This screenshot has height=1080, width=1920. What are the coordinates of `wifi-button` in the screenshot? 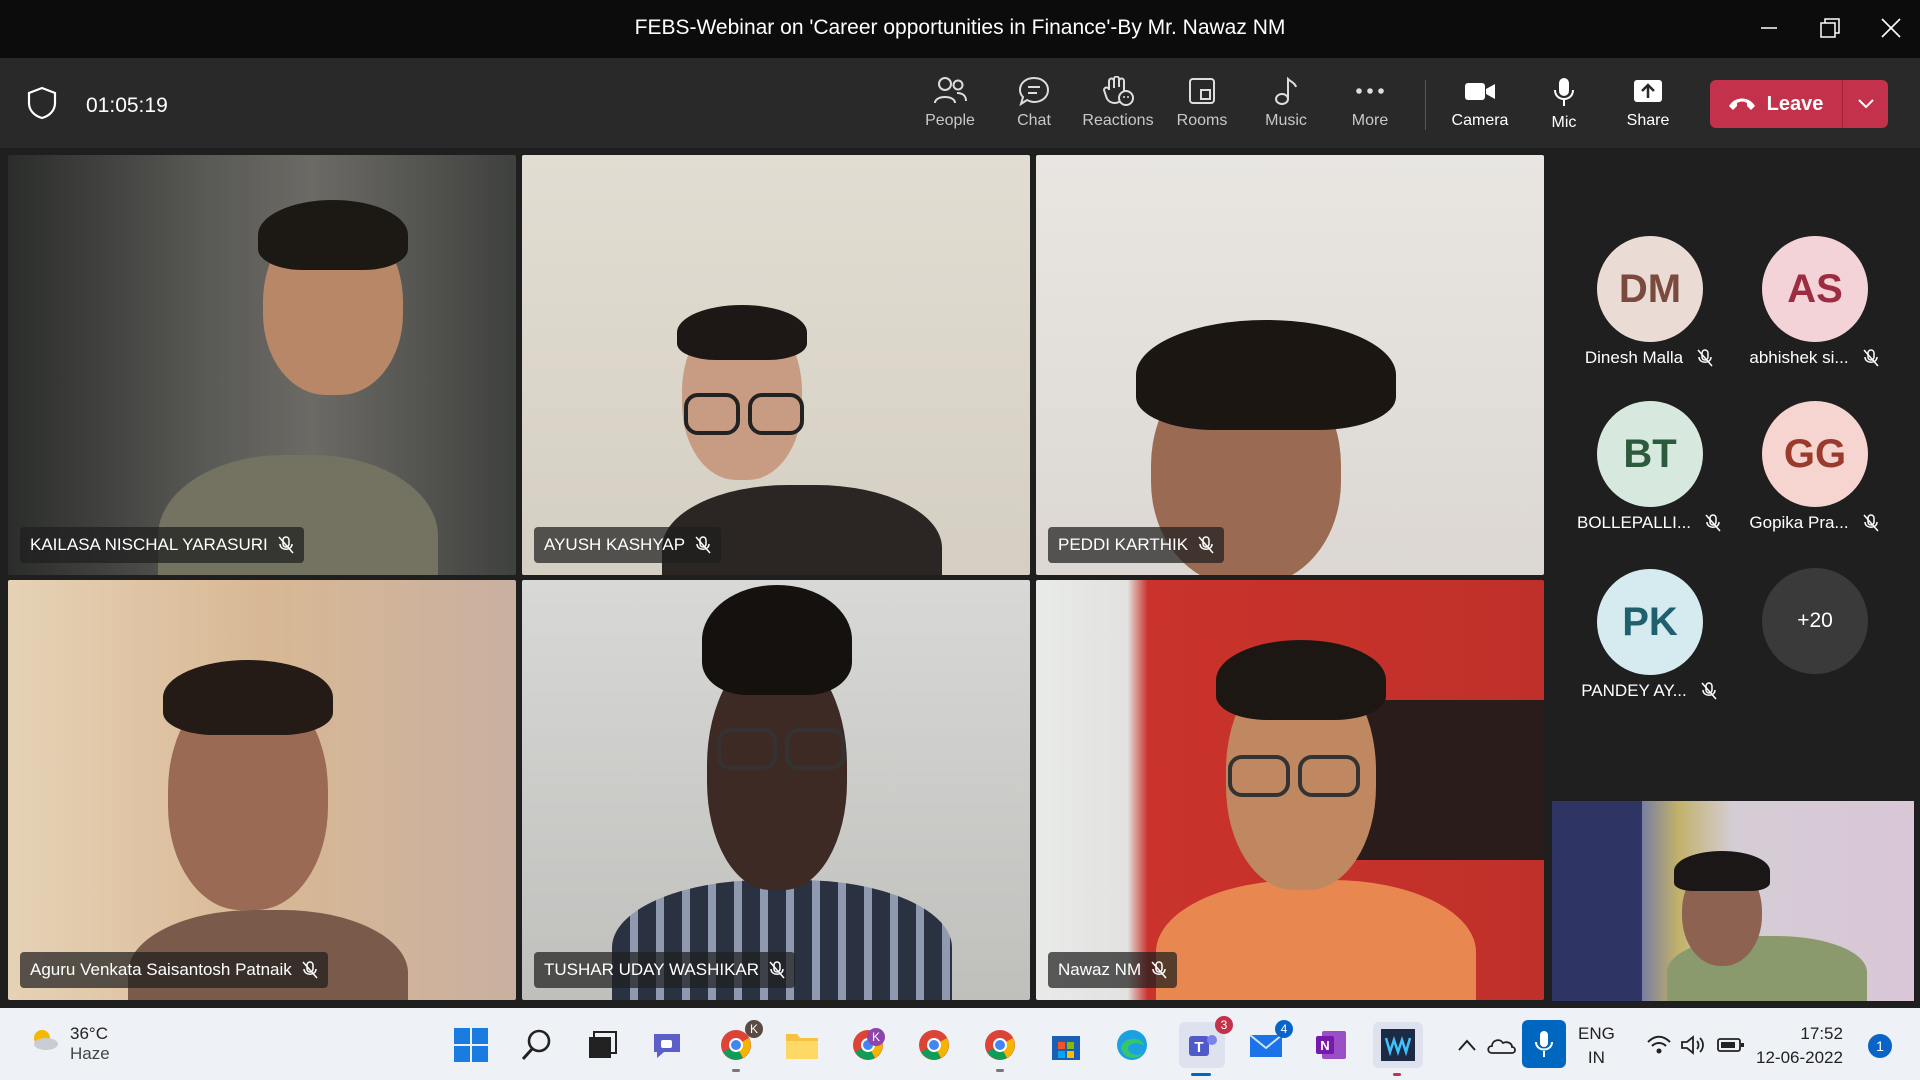 It's located at (1659, 1045).